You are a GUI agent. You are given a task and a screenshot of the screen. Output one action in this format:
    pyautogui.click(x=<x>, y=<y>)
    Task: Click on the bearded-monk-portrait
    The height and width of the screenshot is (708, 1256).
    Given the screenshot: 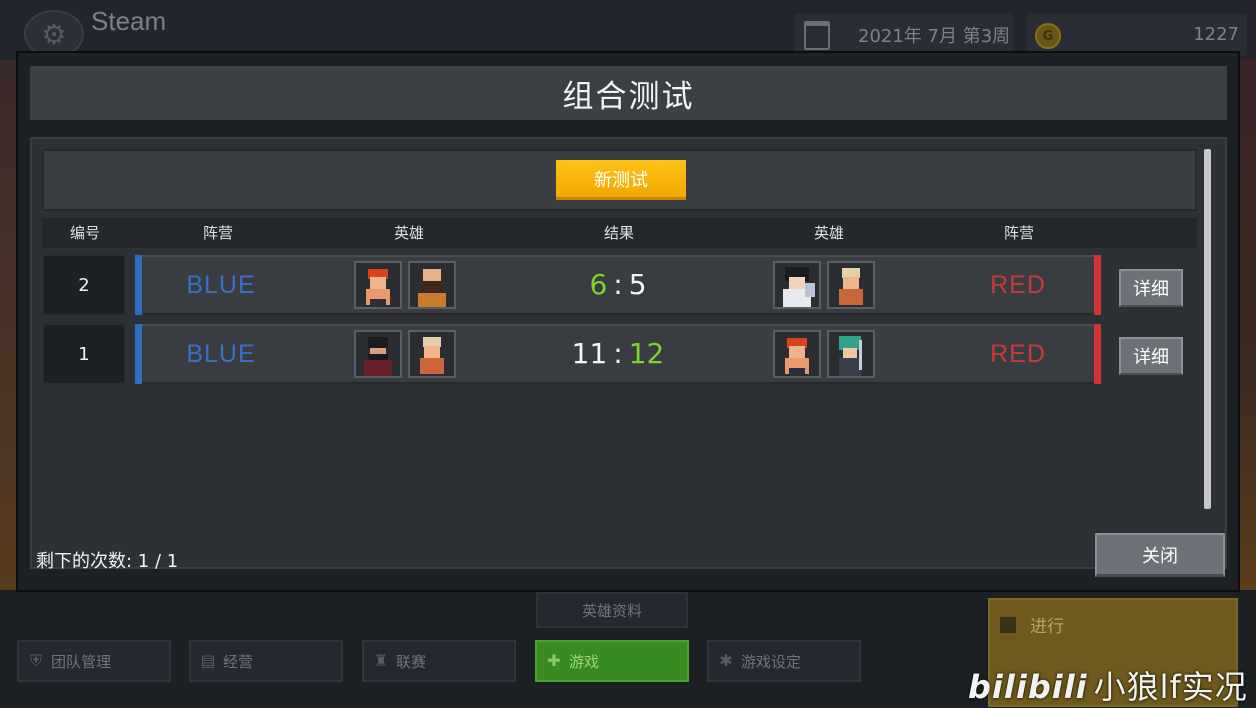 What is the action you would take?
    pyautogui.click(x=432, y=285)
    